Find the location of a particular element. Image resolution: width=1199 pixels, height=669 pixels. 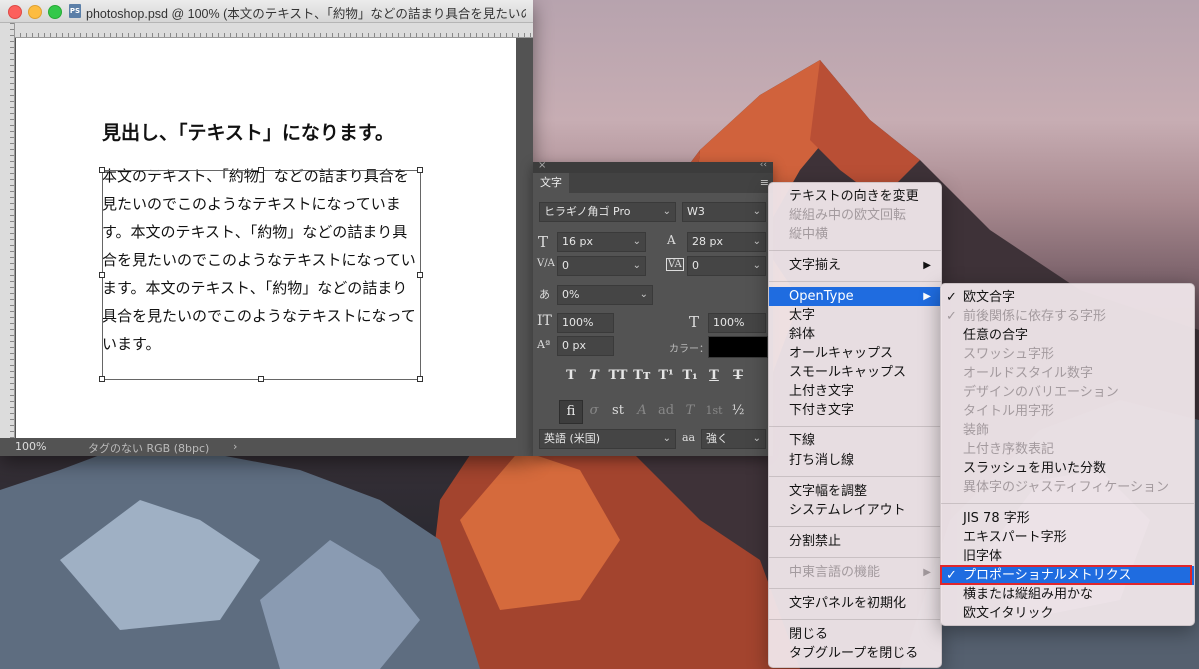

vertical-scale-field: 100% is located at coordinates (585, 323).